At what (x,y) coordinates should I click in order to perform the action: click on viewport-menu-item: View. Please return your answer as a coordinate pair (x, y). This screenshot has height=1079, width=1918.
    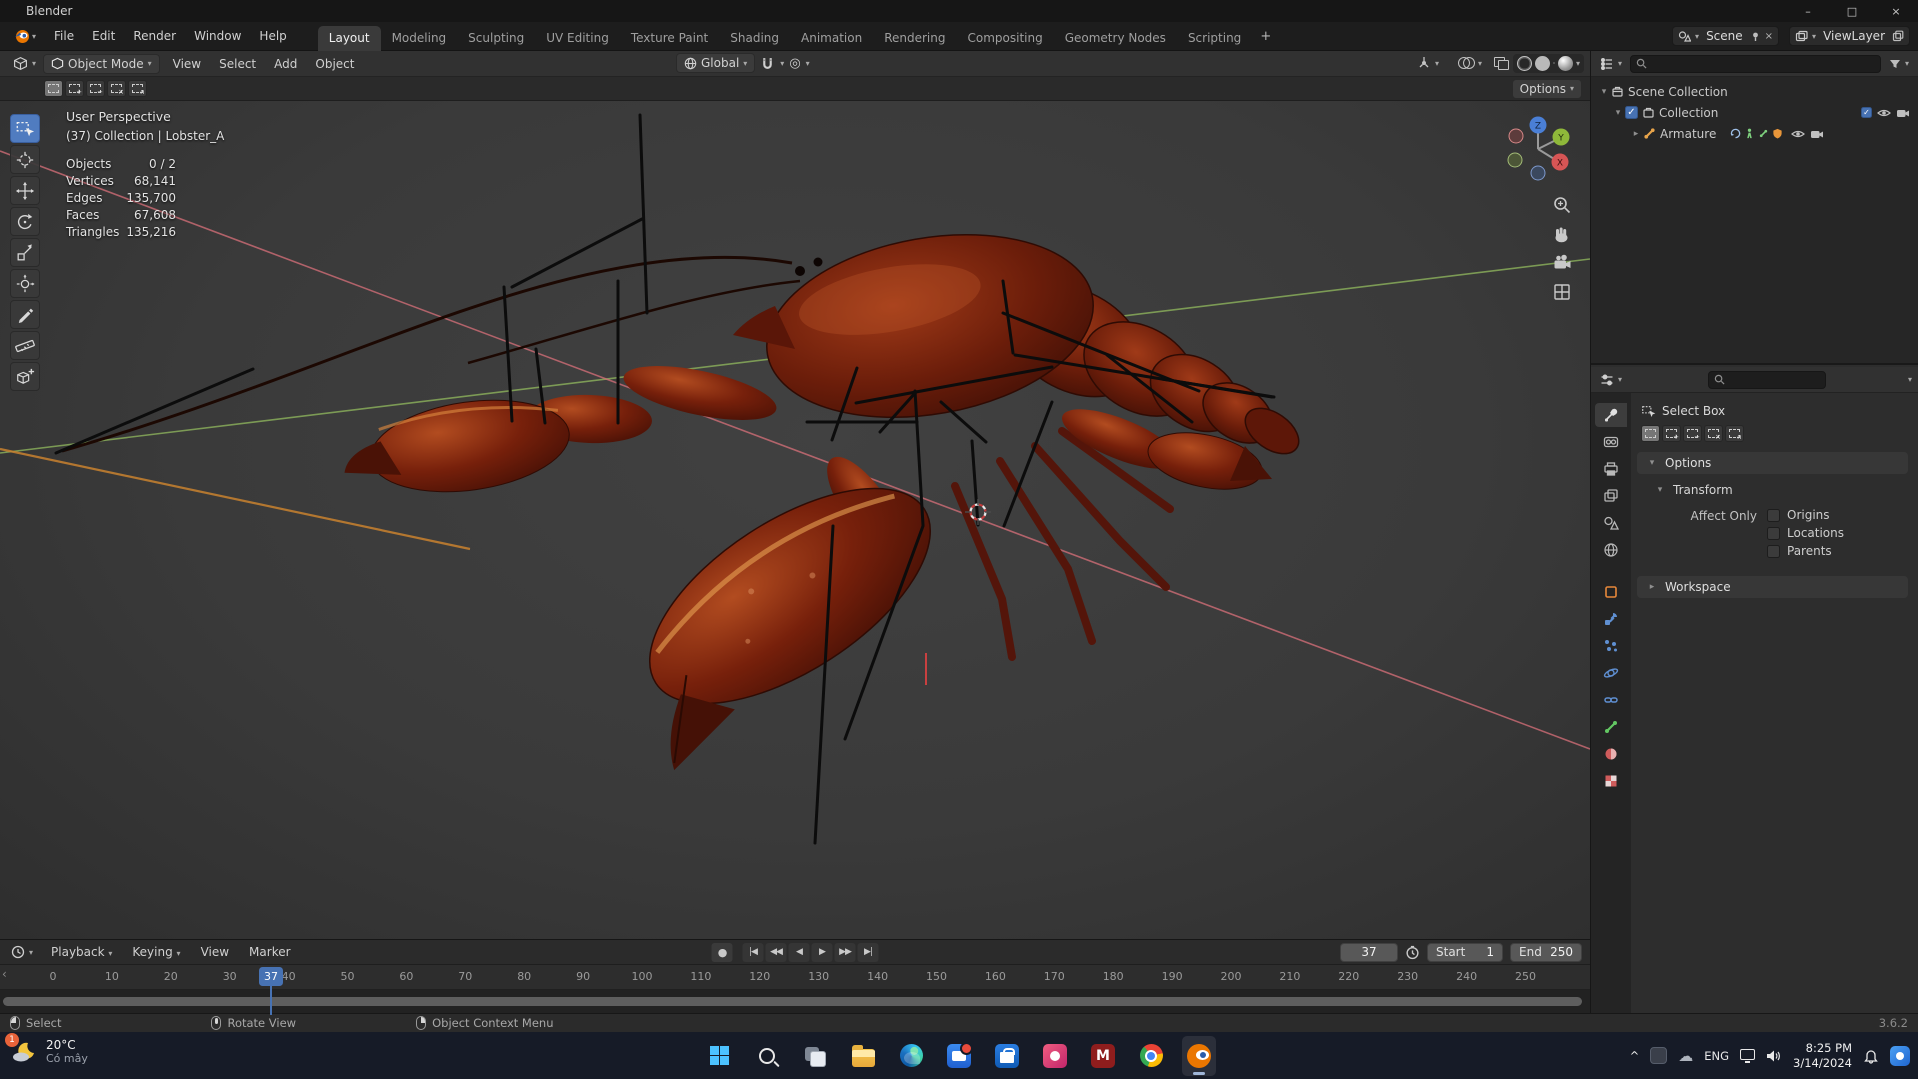
    Looking at the image, I should click on (187, 64).